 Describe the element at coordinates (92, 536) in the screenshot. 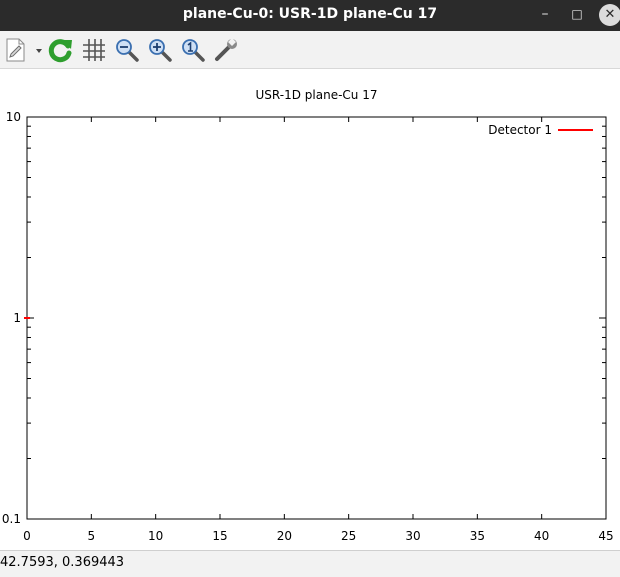

I see `x-tick-label: 5` at that location.